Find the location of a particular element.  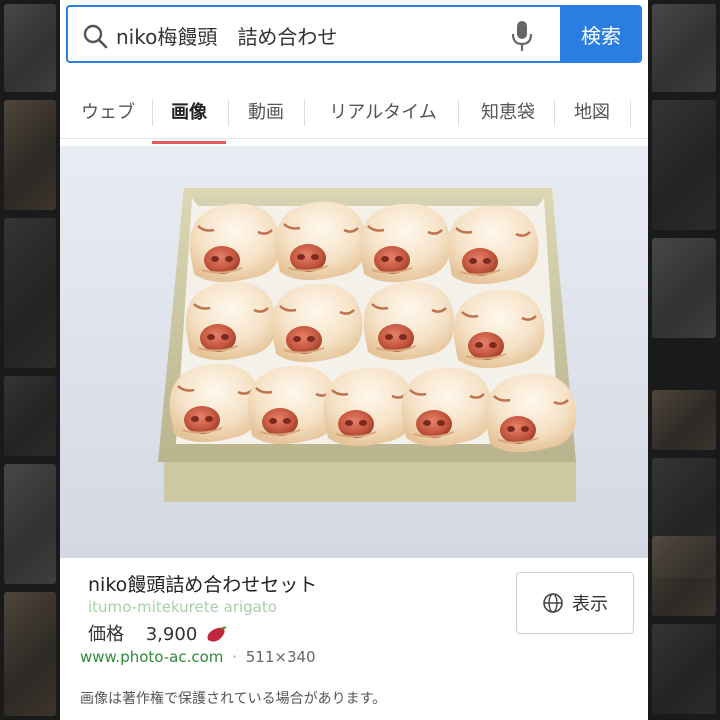

search-tabs: ウェブ 画像 動画 リアルタイム 知恵袋 地図 is located at coordinates (354, 116).